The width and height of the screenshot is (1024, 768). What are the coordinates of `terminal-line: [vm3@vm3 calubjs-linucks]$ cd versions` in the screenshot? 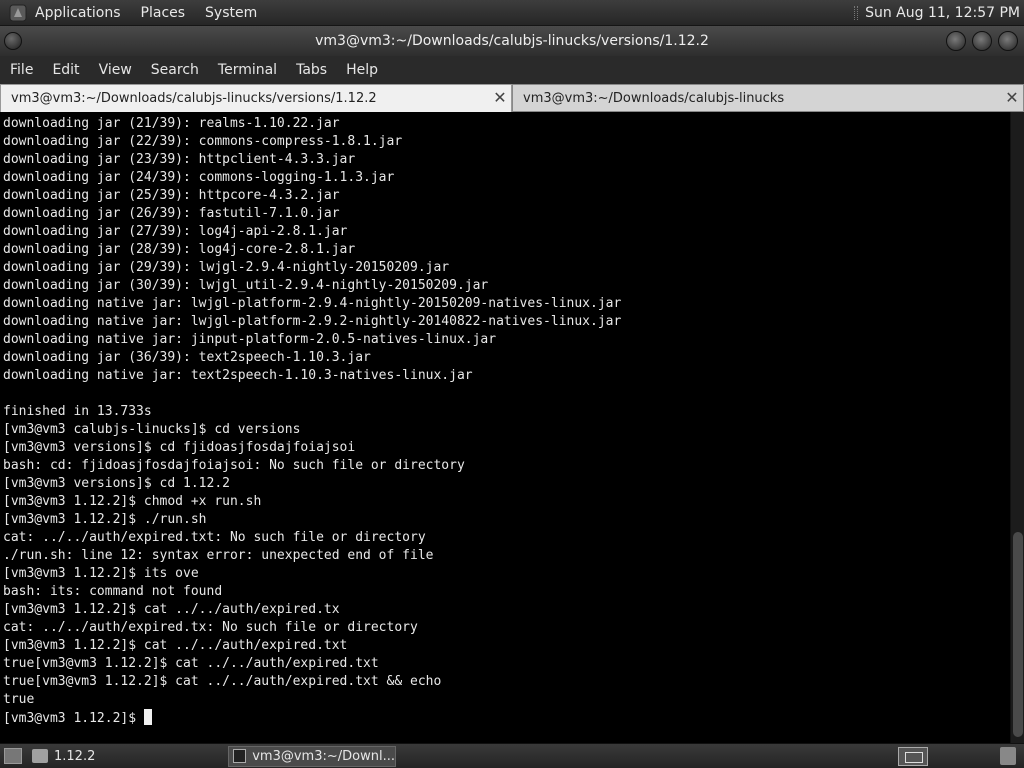 It's located at (152, 429).